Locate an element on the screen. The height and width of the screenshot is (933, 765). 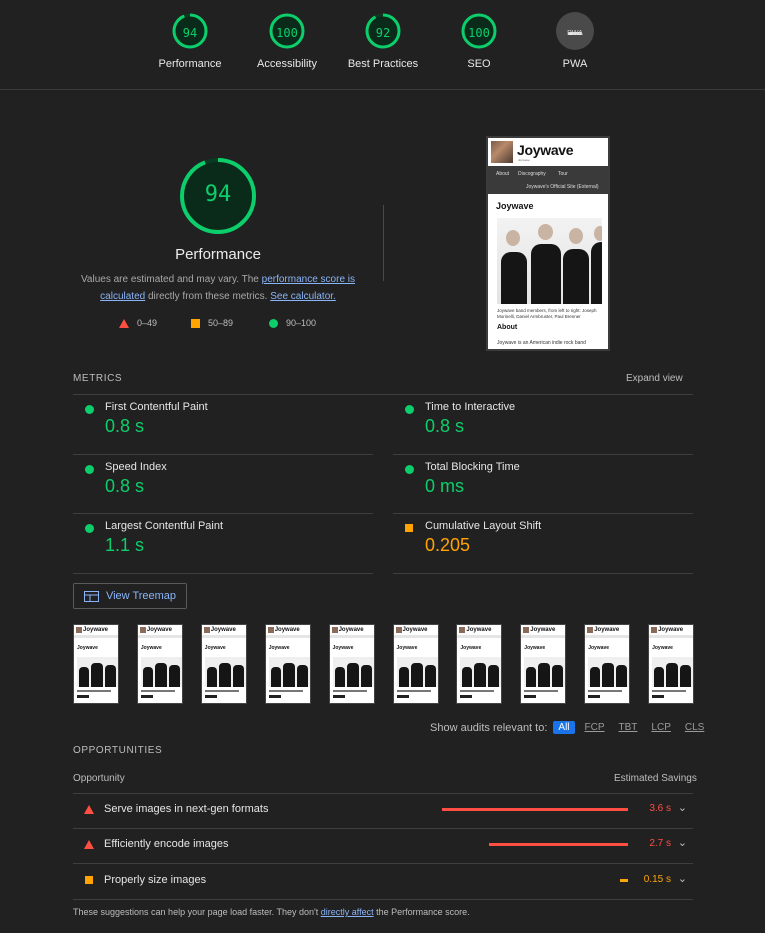
gauge-score: 100 is located at coordinates (287, 33).